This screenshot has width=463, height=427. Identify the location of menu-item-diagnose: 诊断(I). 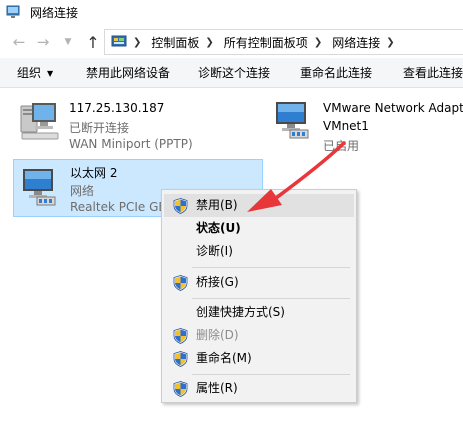
(259, 251).